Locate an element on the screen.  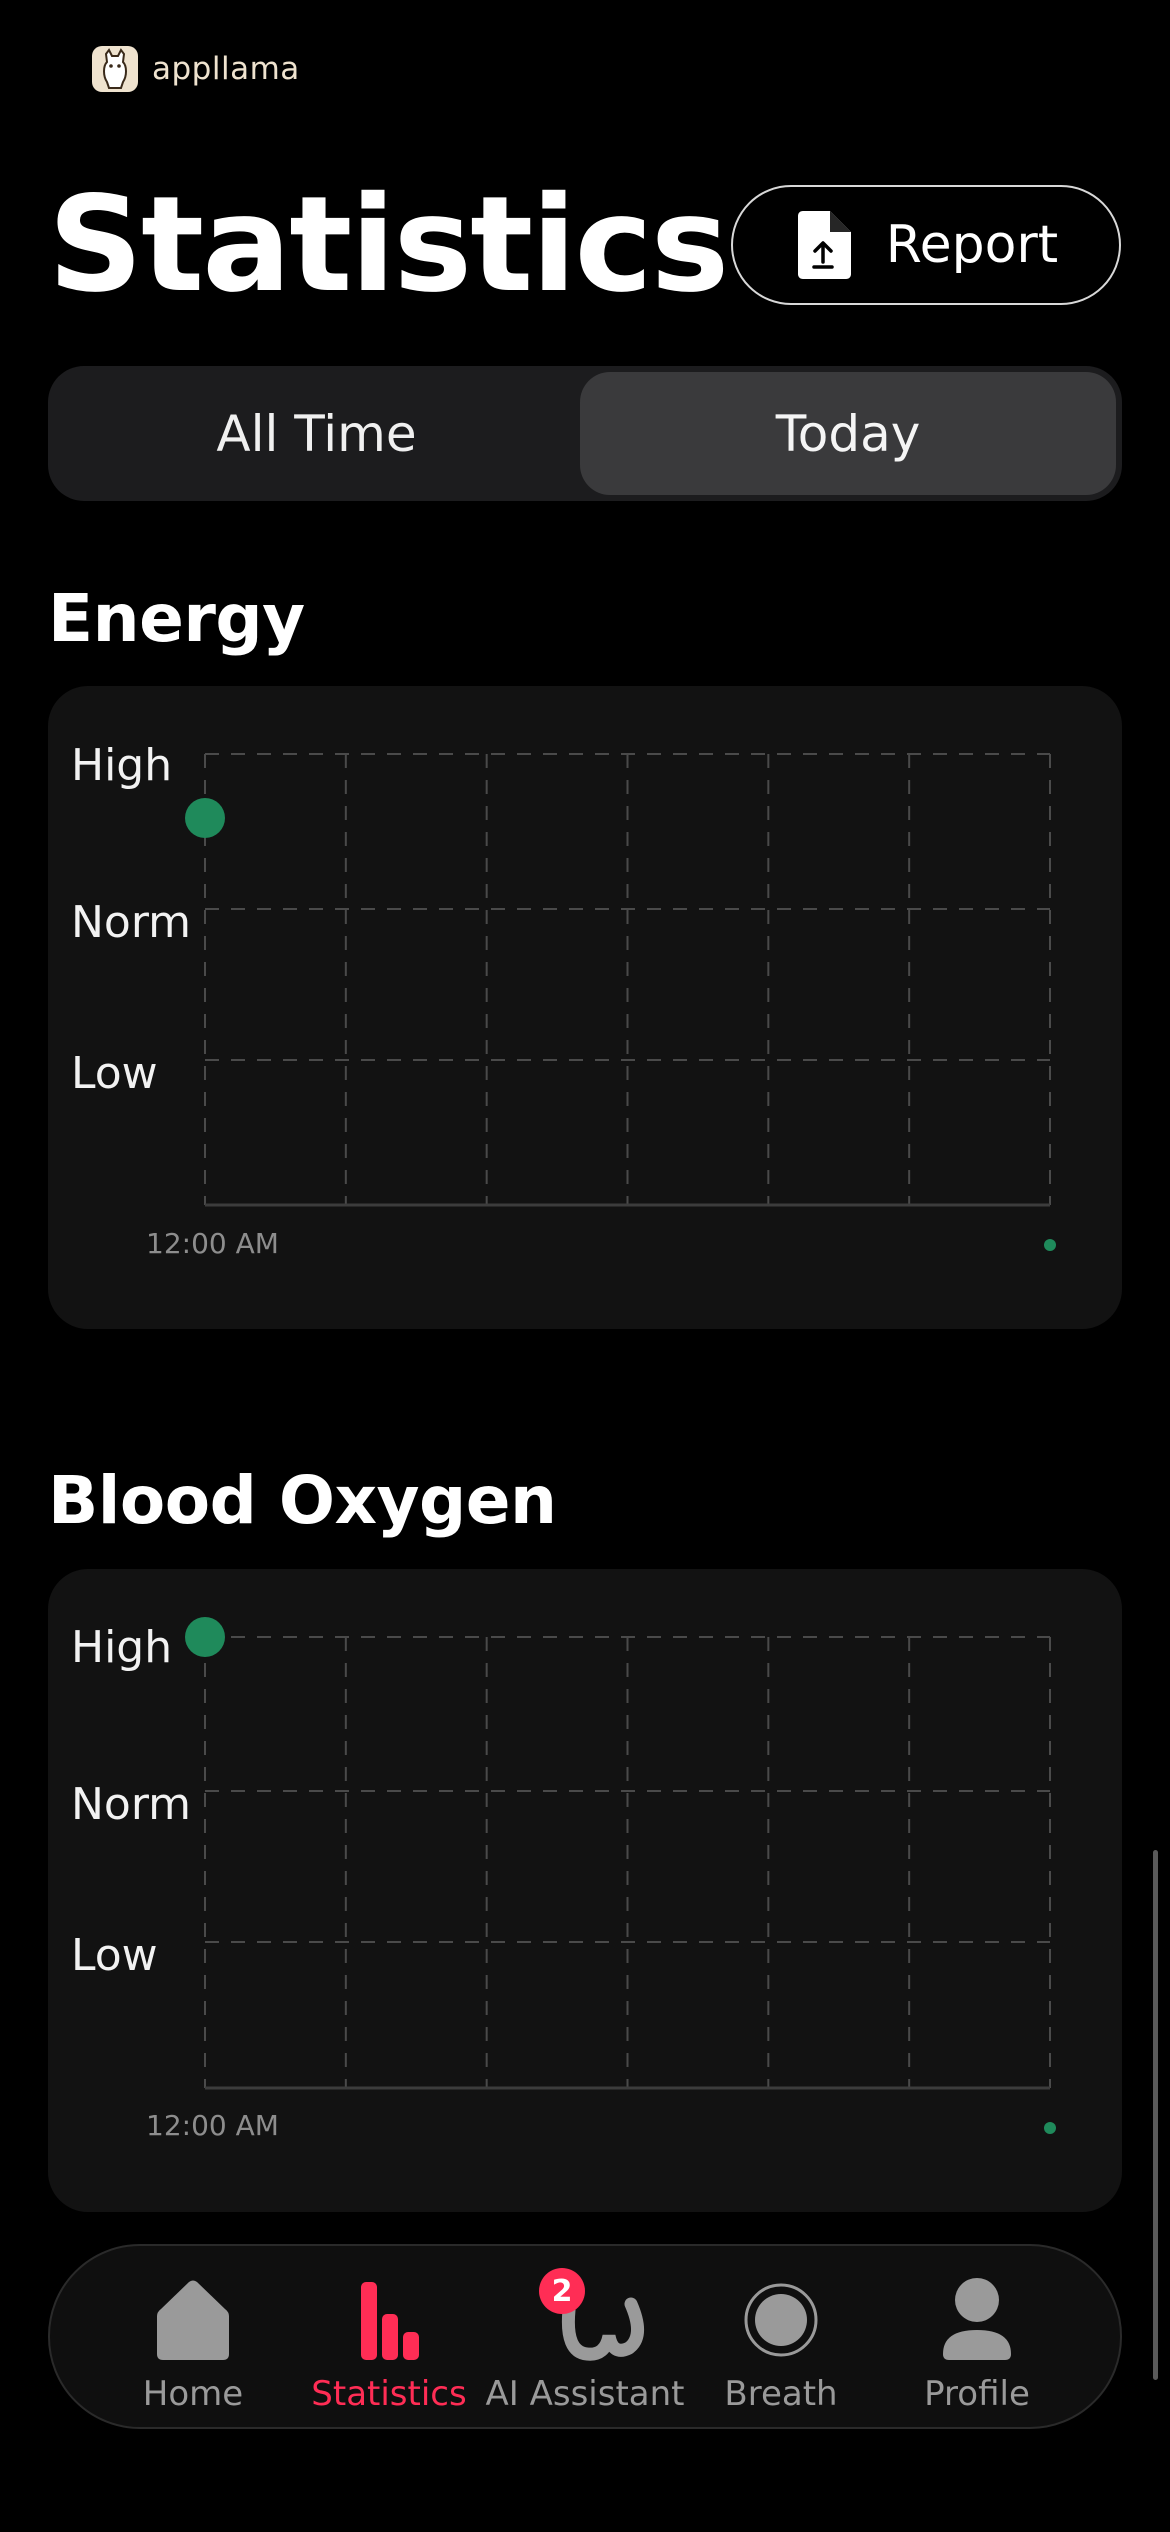
tab-statistics: Statistics is located at coordinates (389, 2338).